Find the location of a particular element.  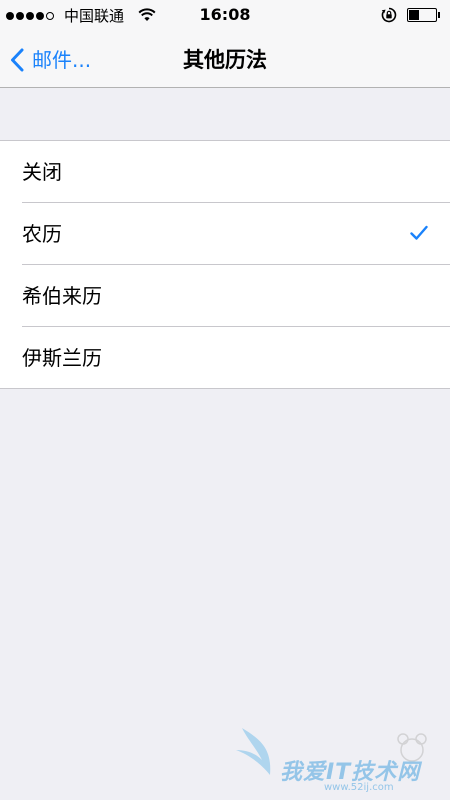

battery-icon is located at coordinates (422, 15).